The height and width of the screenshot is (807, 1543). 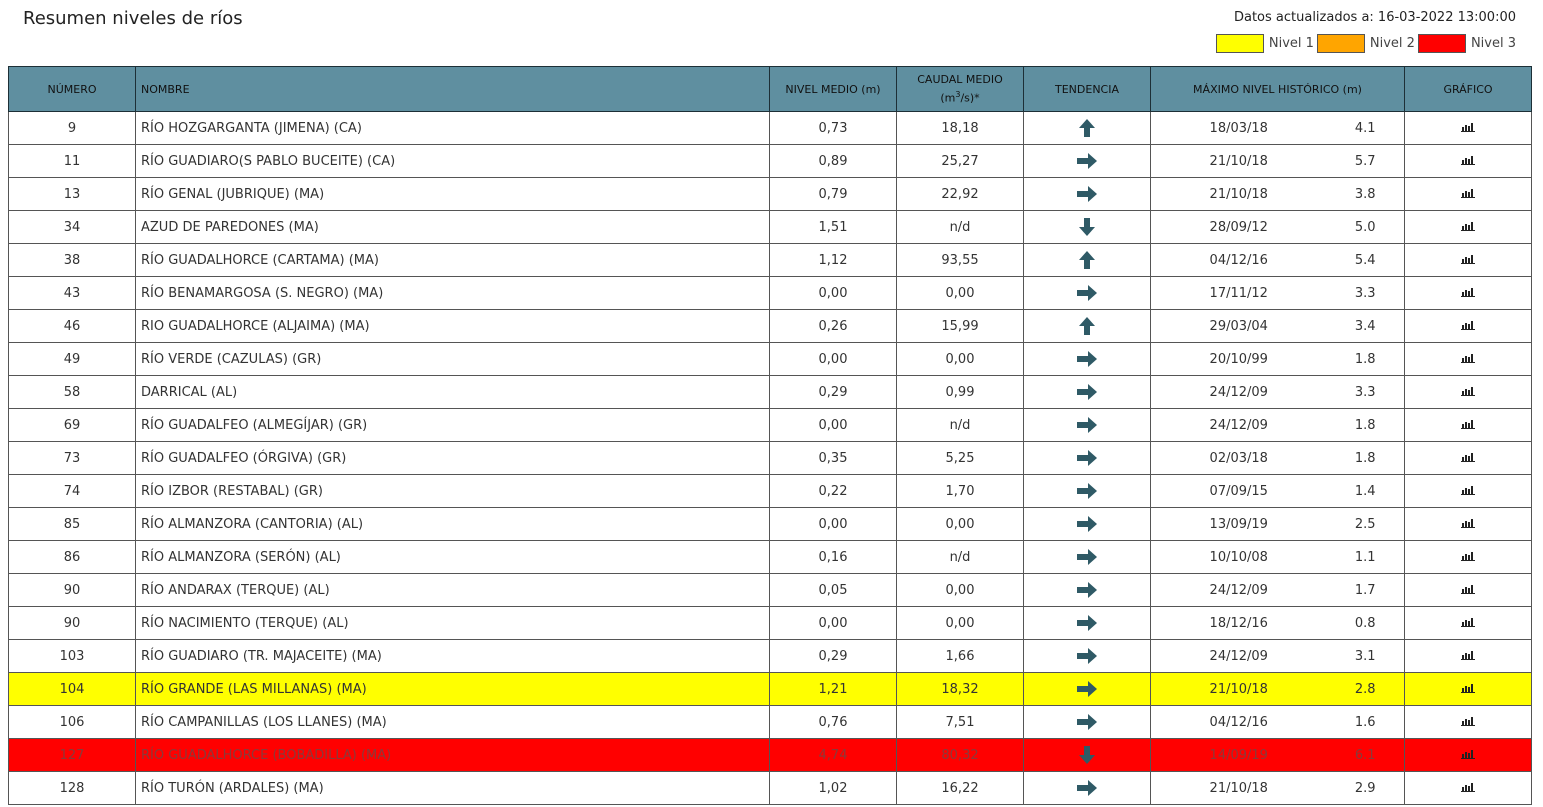 I want to click on cell-maximo-nivel: 6.1, so click(x=1366, y=755).